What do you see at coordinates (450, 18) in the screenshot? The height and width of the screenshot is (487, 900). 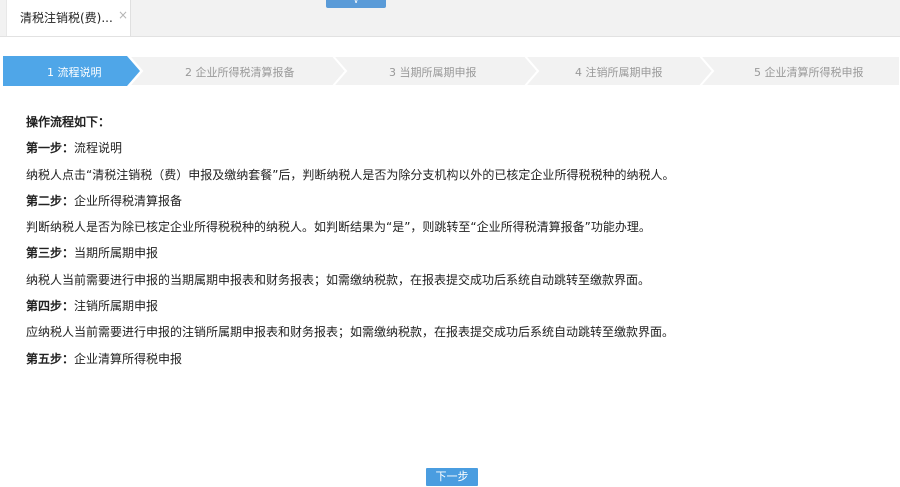 I see `tab-bar: 清税注销税(费)... × ∨` at bounding box center [450, 18].